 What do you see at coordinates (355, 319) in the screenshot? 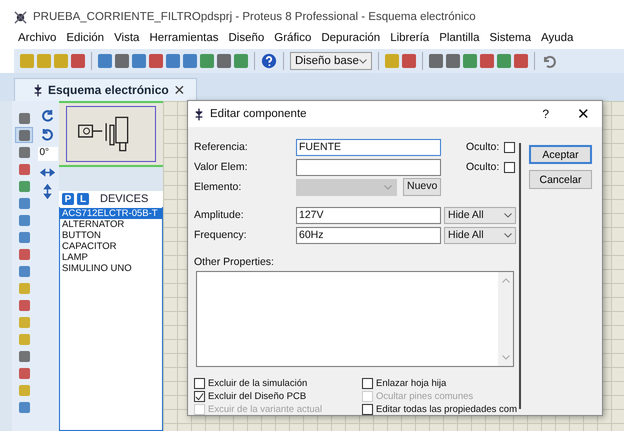
I see `other-properties-field` at bounding box center [355, 319].